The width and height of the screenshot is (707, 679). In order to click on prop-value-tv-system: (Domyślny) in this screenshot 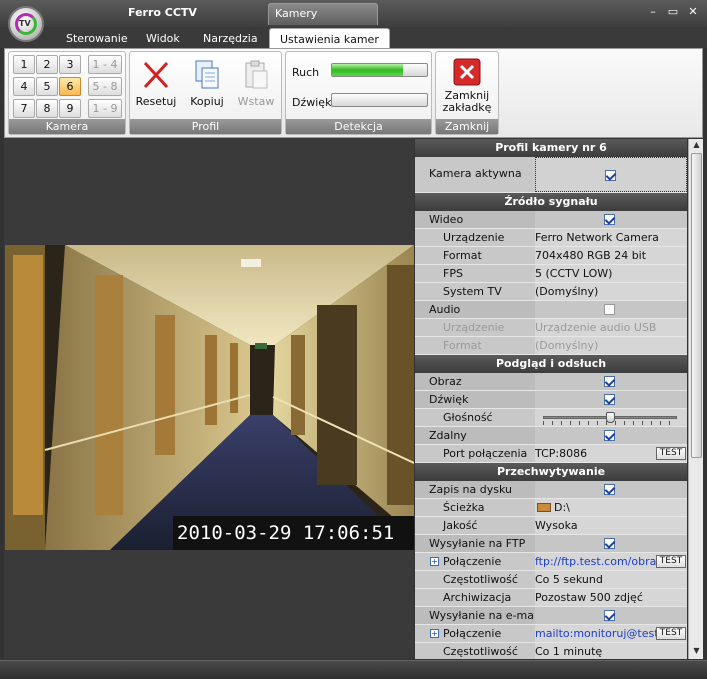, I will do `click(611, 291)`.